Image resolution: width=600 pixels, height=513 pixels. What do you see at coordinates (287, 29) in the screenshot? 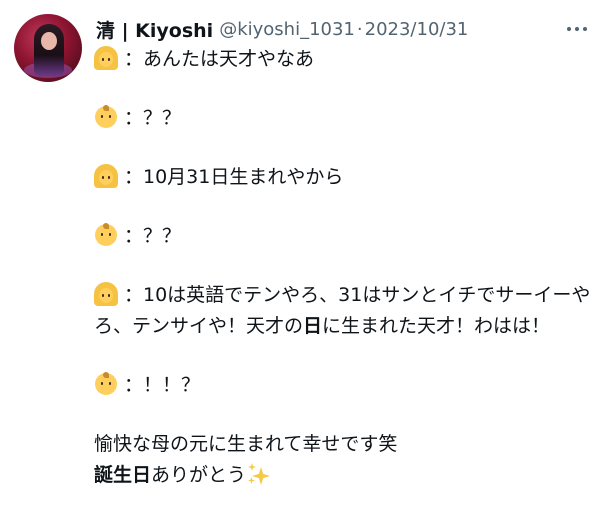
I see `author-handle: @kiyoshi_1031` at bounding box center [287, 29].